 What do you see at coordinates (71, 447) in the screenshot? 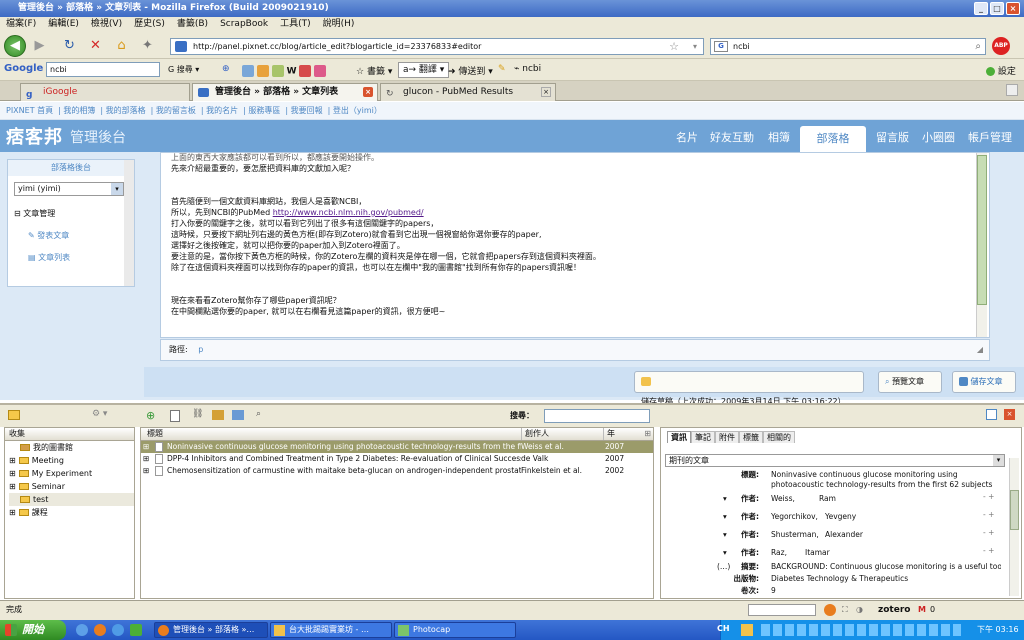
I see `collection-my-library: 我的圖書館` at bounding box center [71, 447].